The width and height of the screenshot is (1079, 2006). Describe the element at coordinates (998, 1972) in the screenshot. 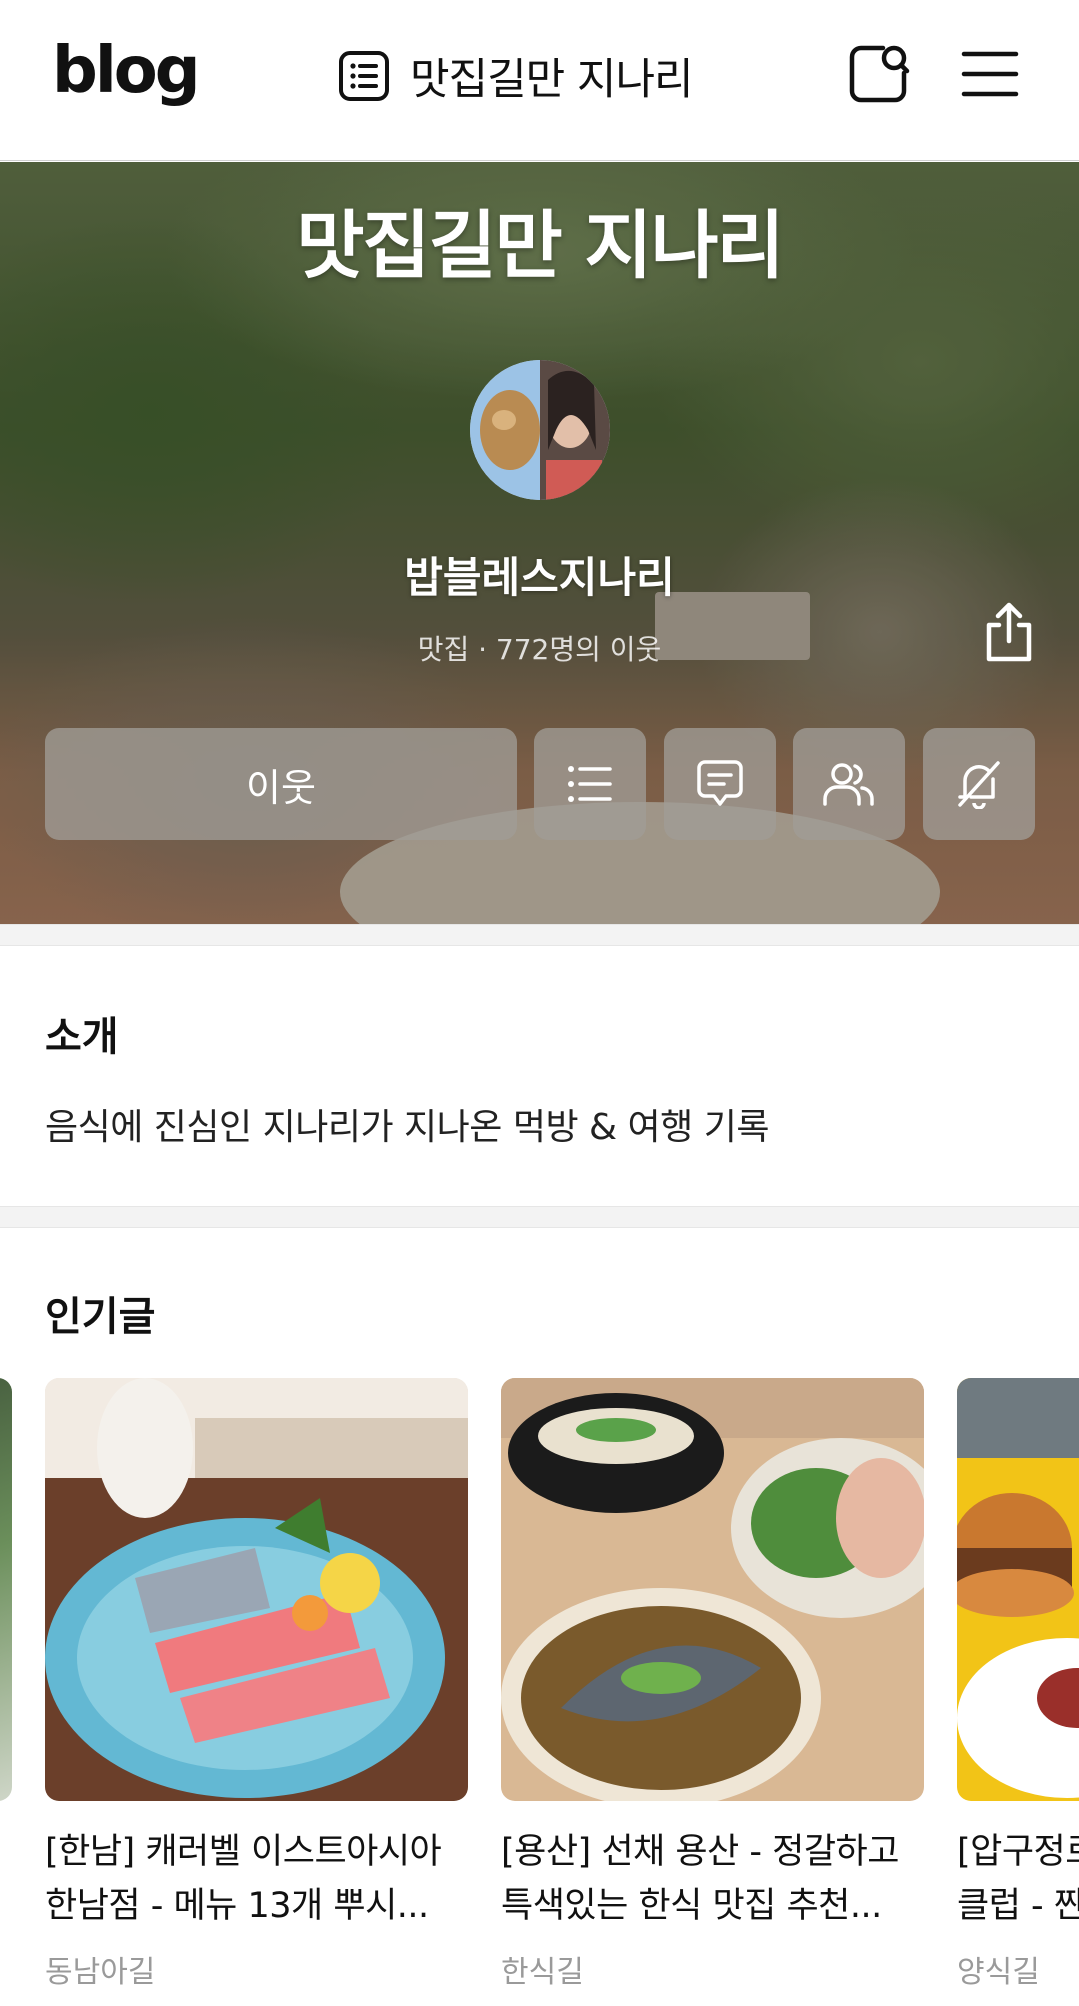

I see `post-category: 양식길` at that location.